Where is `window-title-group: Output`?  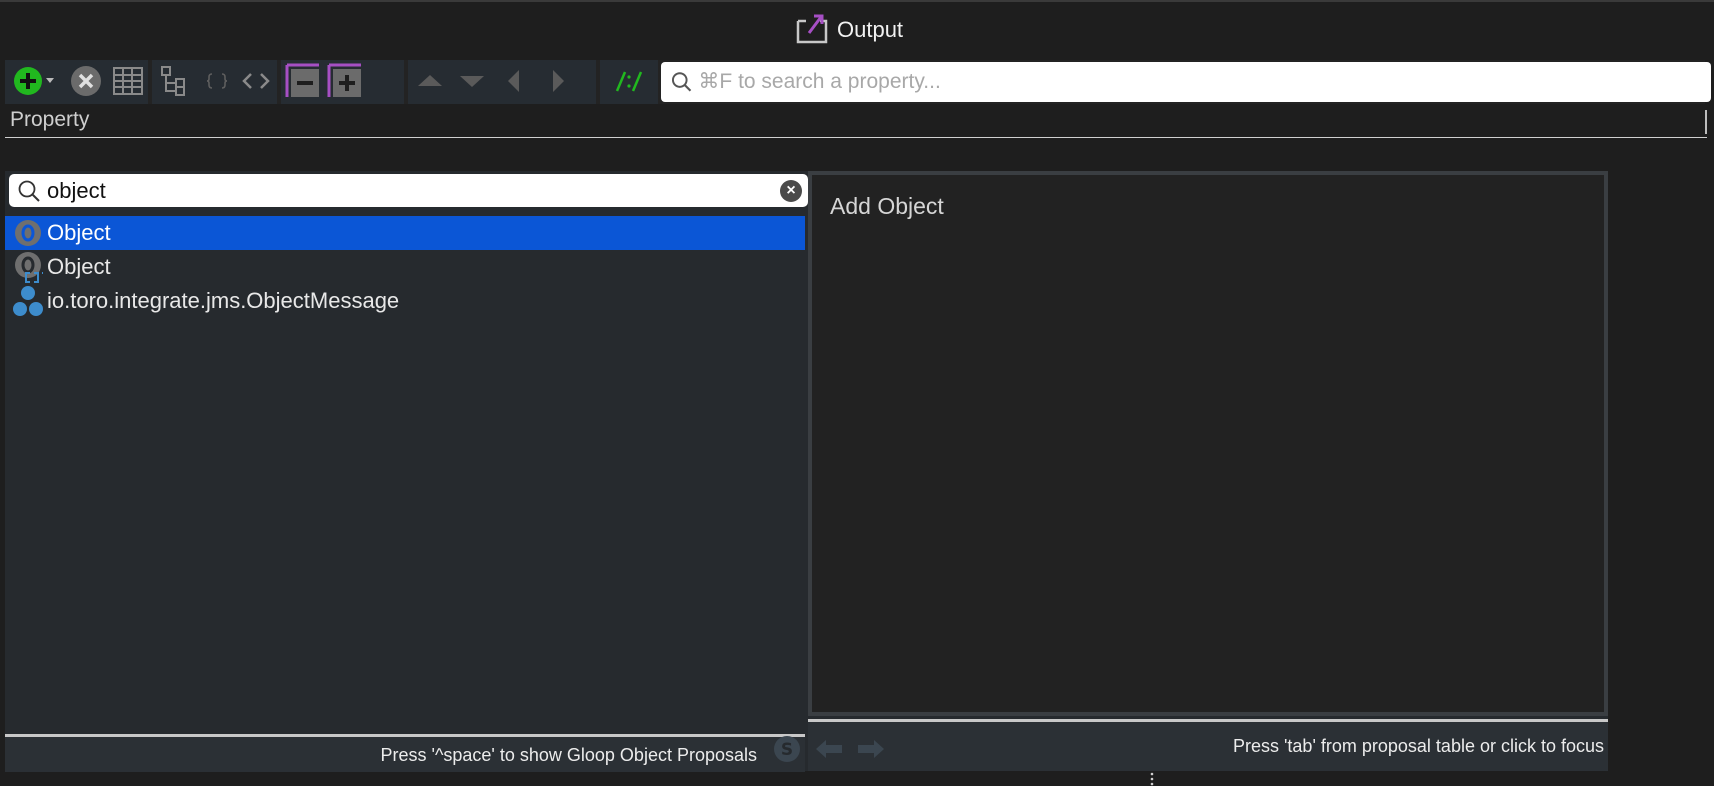 window-title-group: Output is located at coordinates (849, 30).